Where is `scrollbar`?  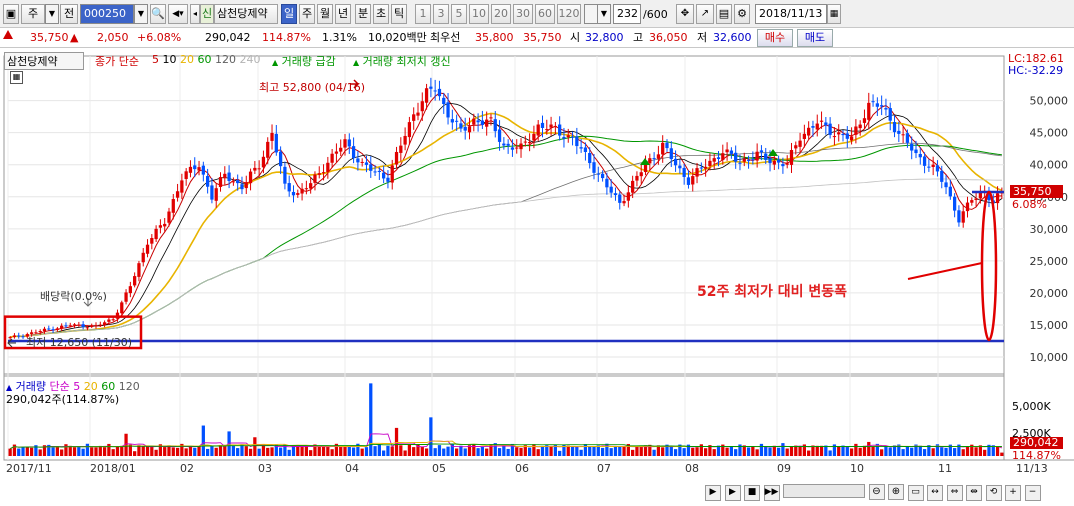
scrollbar is located at coordinates (824, 491).